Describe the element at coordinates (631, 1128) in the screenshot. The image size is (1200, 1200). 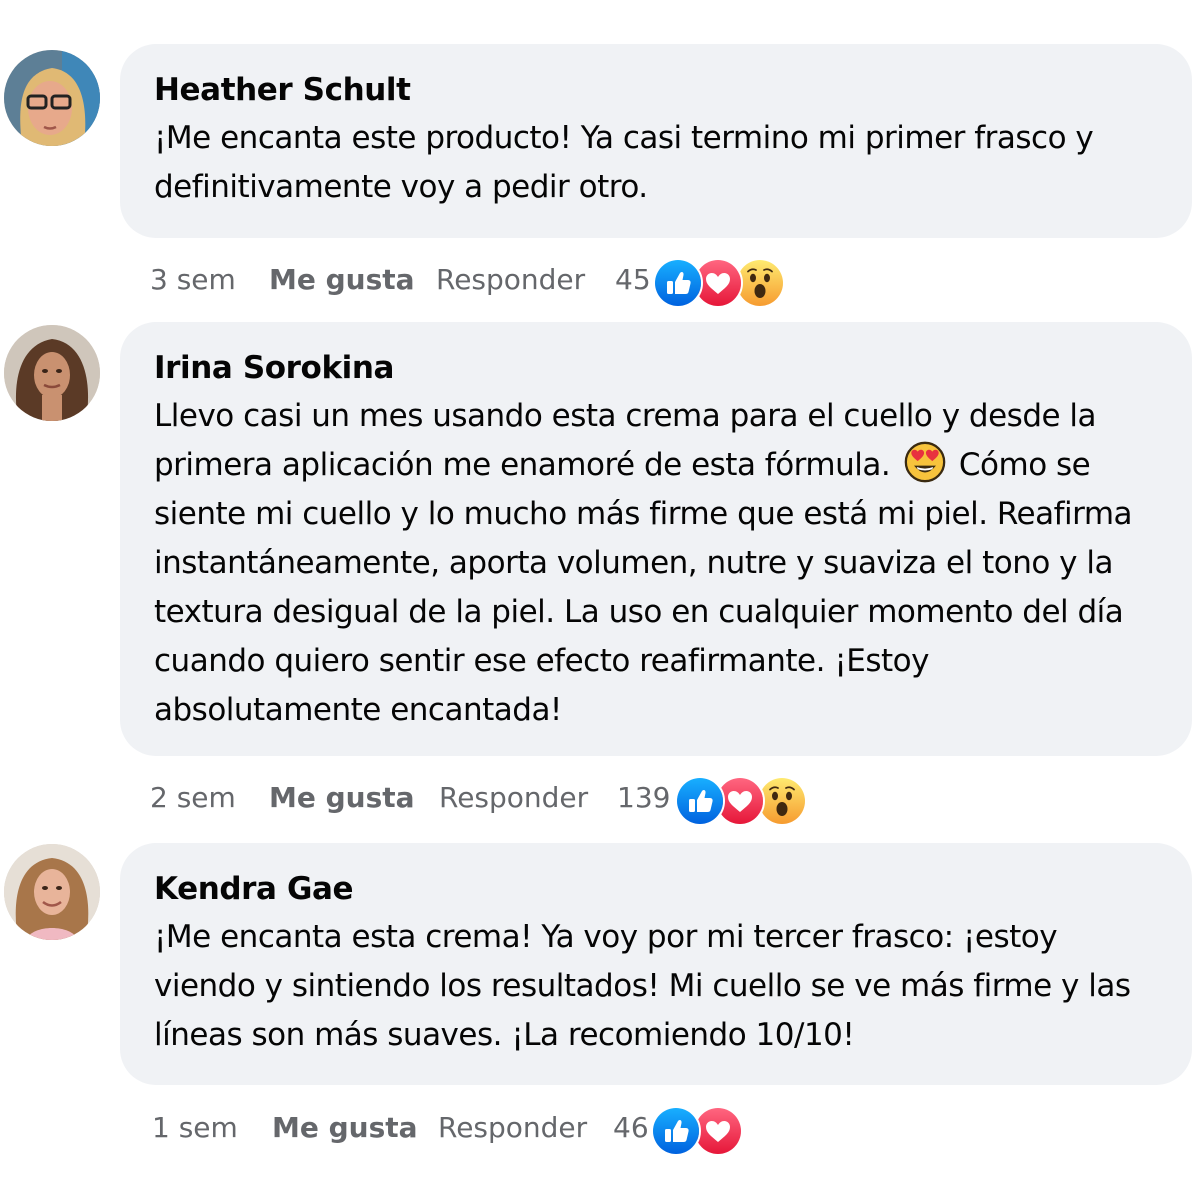
I see `reaction-count: 46` at that location.